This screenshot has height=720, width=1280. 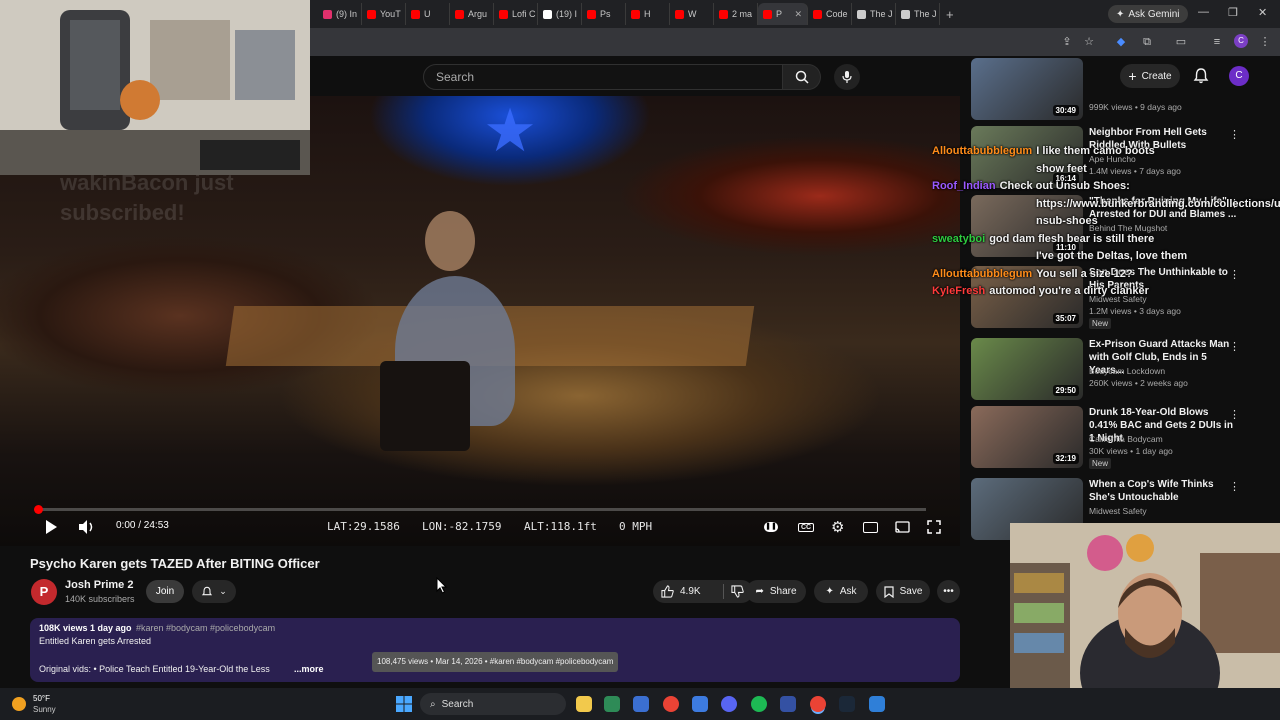 What do you see at coordinates (493, 704) in the screenshot?
I see `taskbar-search: ⌕ Search` at bounding box center [493, 704].